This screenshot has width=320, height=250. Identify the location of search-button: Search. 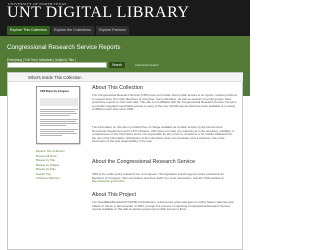
(117, 65).